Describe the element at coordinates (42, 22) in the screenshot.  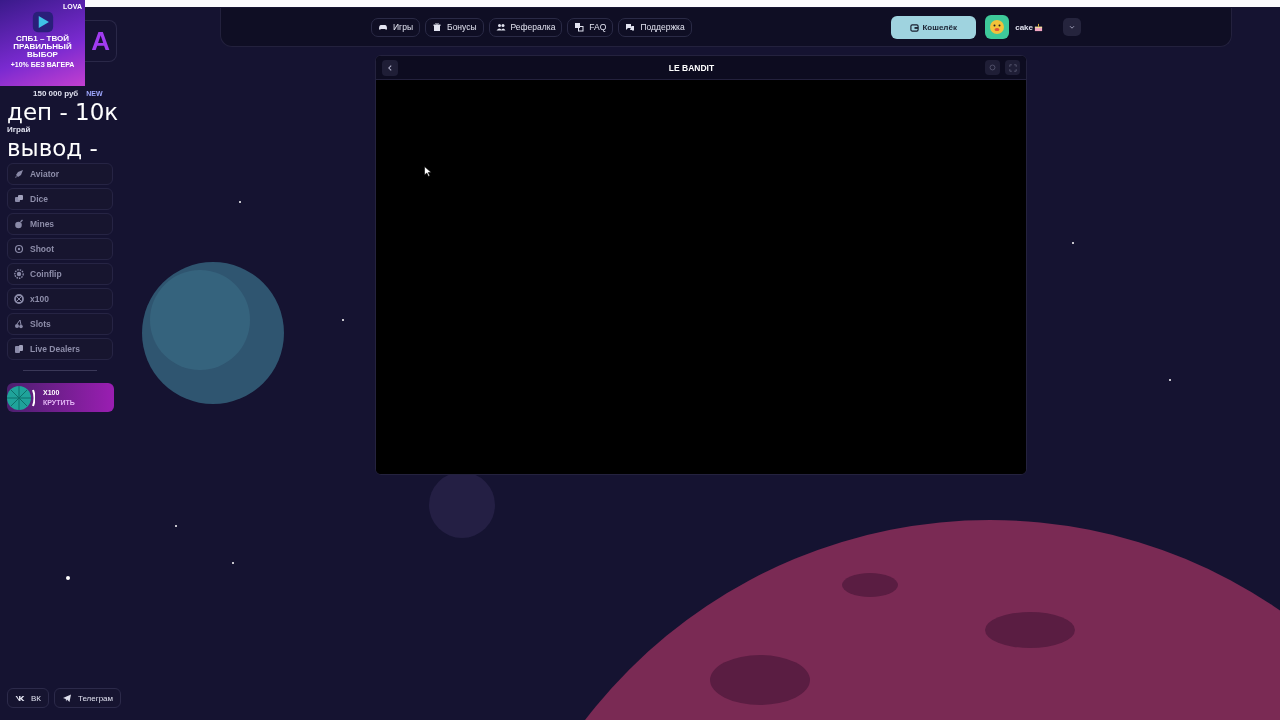
I see `play-logo-icon` at that location.